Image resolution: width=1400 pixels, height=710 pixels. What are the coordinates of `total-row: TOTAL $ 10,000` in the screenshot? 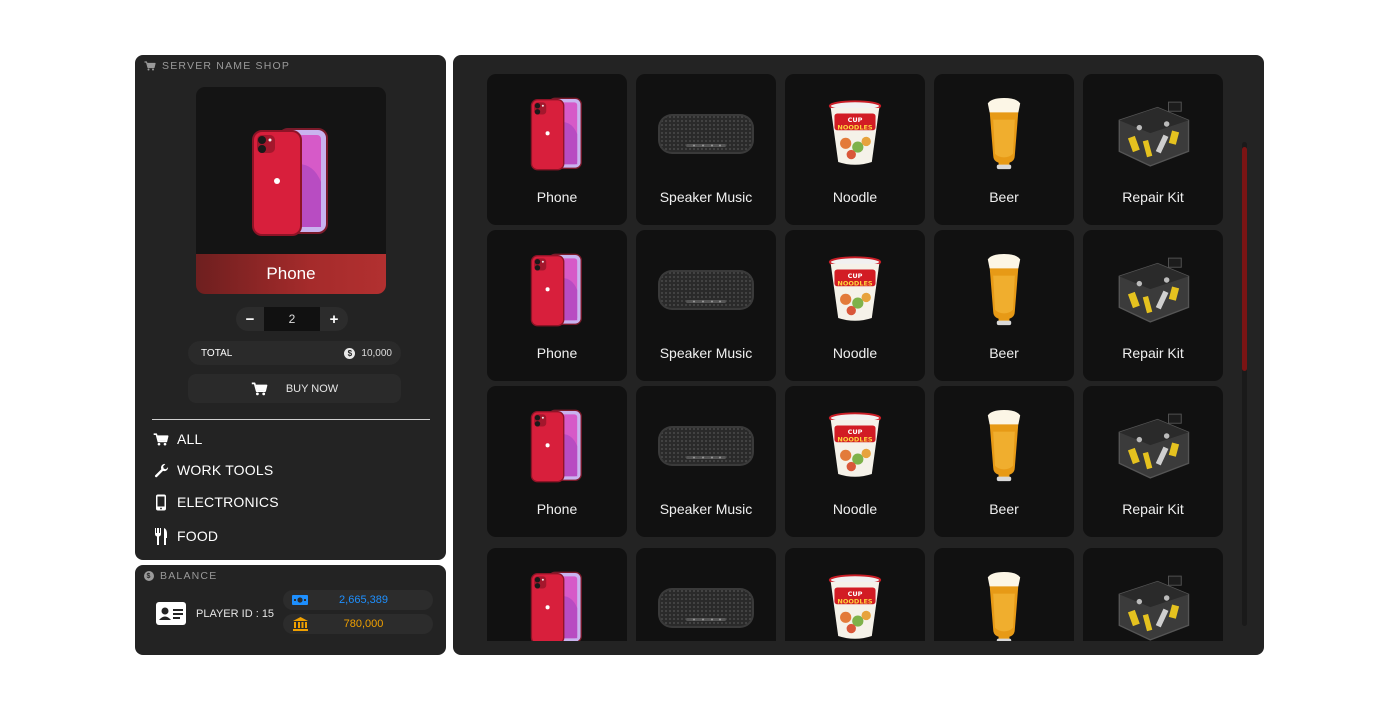 It's located at (294, 353).